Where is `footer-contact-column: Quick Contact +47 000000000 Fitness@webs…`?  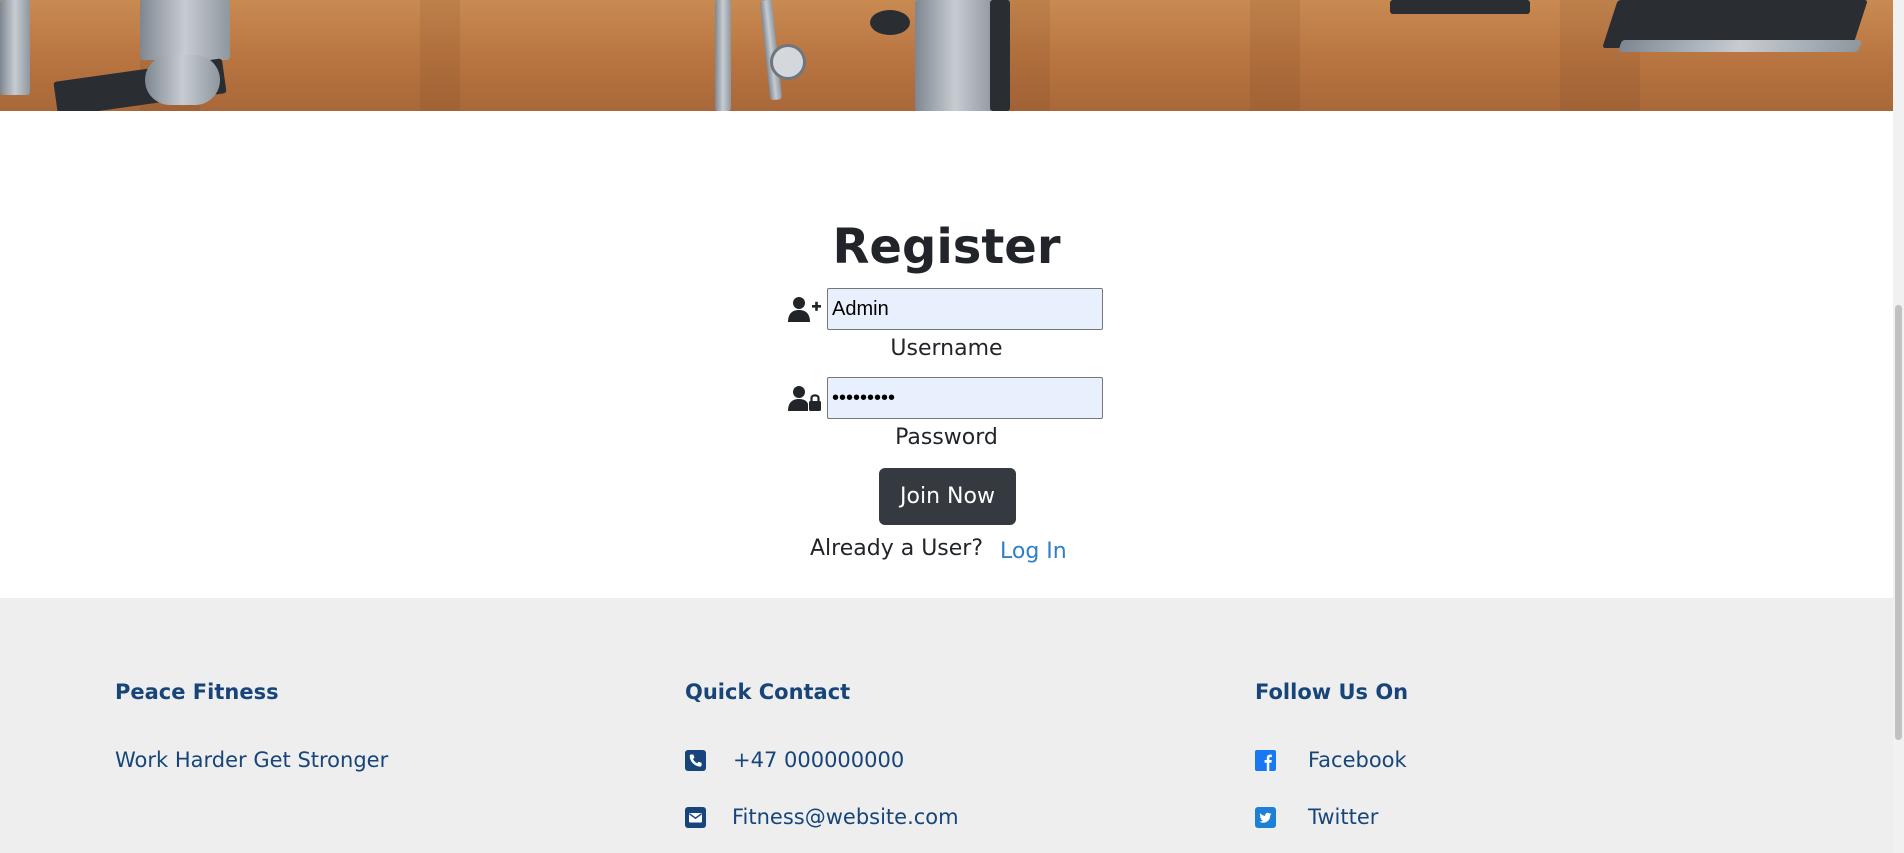 footer-contact-column: Quick Contact +47 000000000 Fitness@webs… is located at coordinates (945, 725).